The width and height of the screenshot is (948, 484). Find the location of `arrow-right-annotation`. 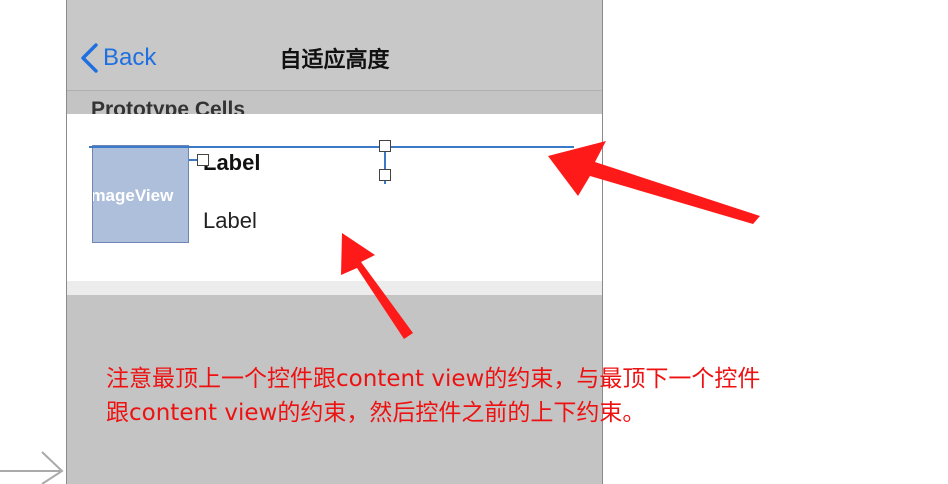

arrow-right-annotation is located at coordinates (654, 182).